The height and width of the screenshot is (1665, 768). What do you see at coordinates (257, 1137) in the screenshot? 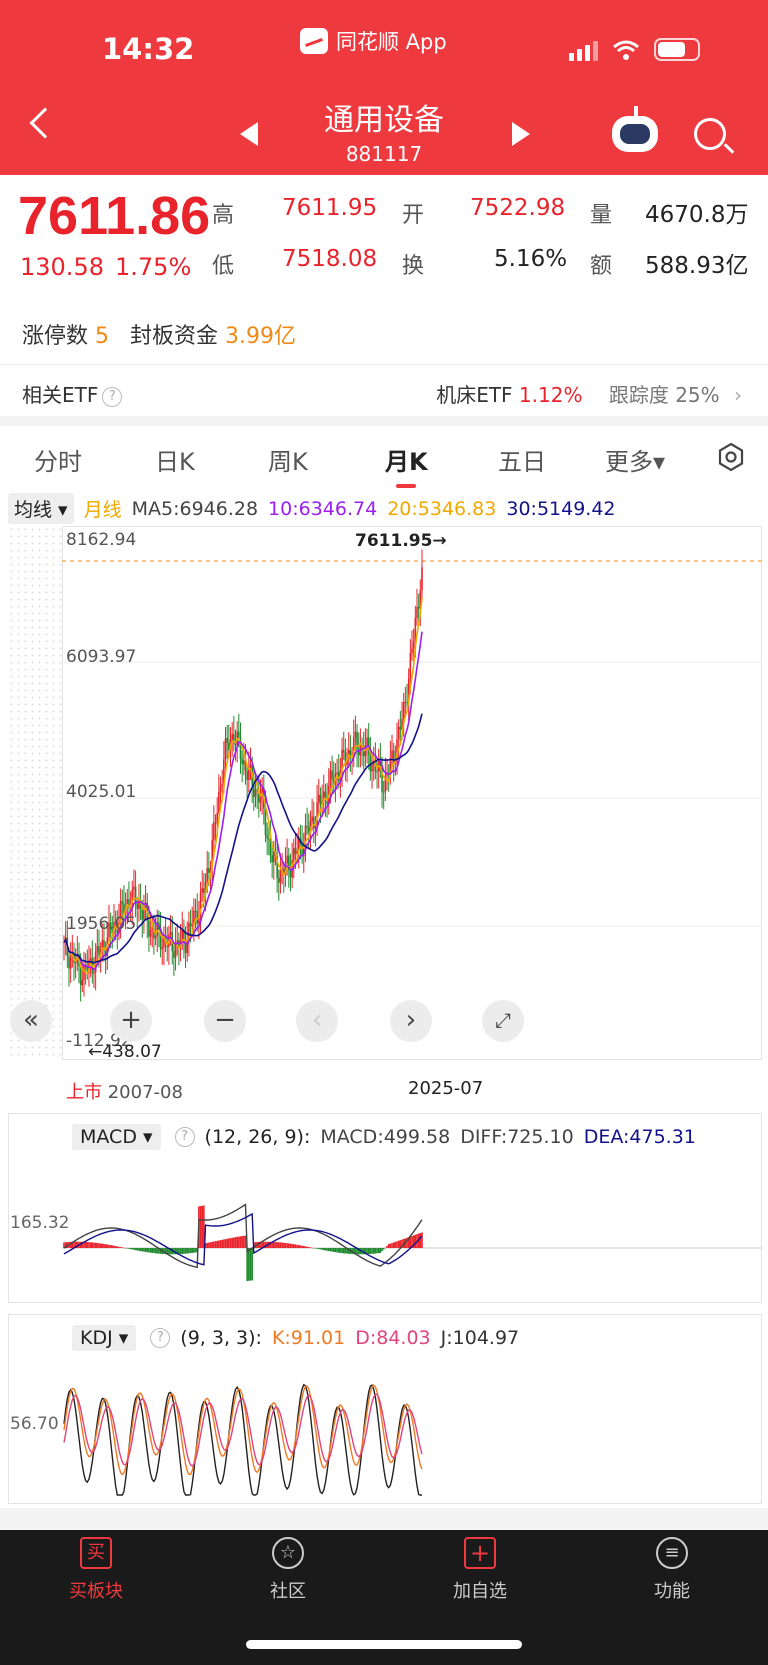
I see `macd-params: (12, 26, 9):` at bounding box center [257, 1137].